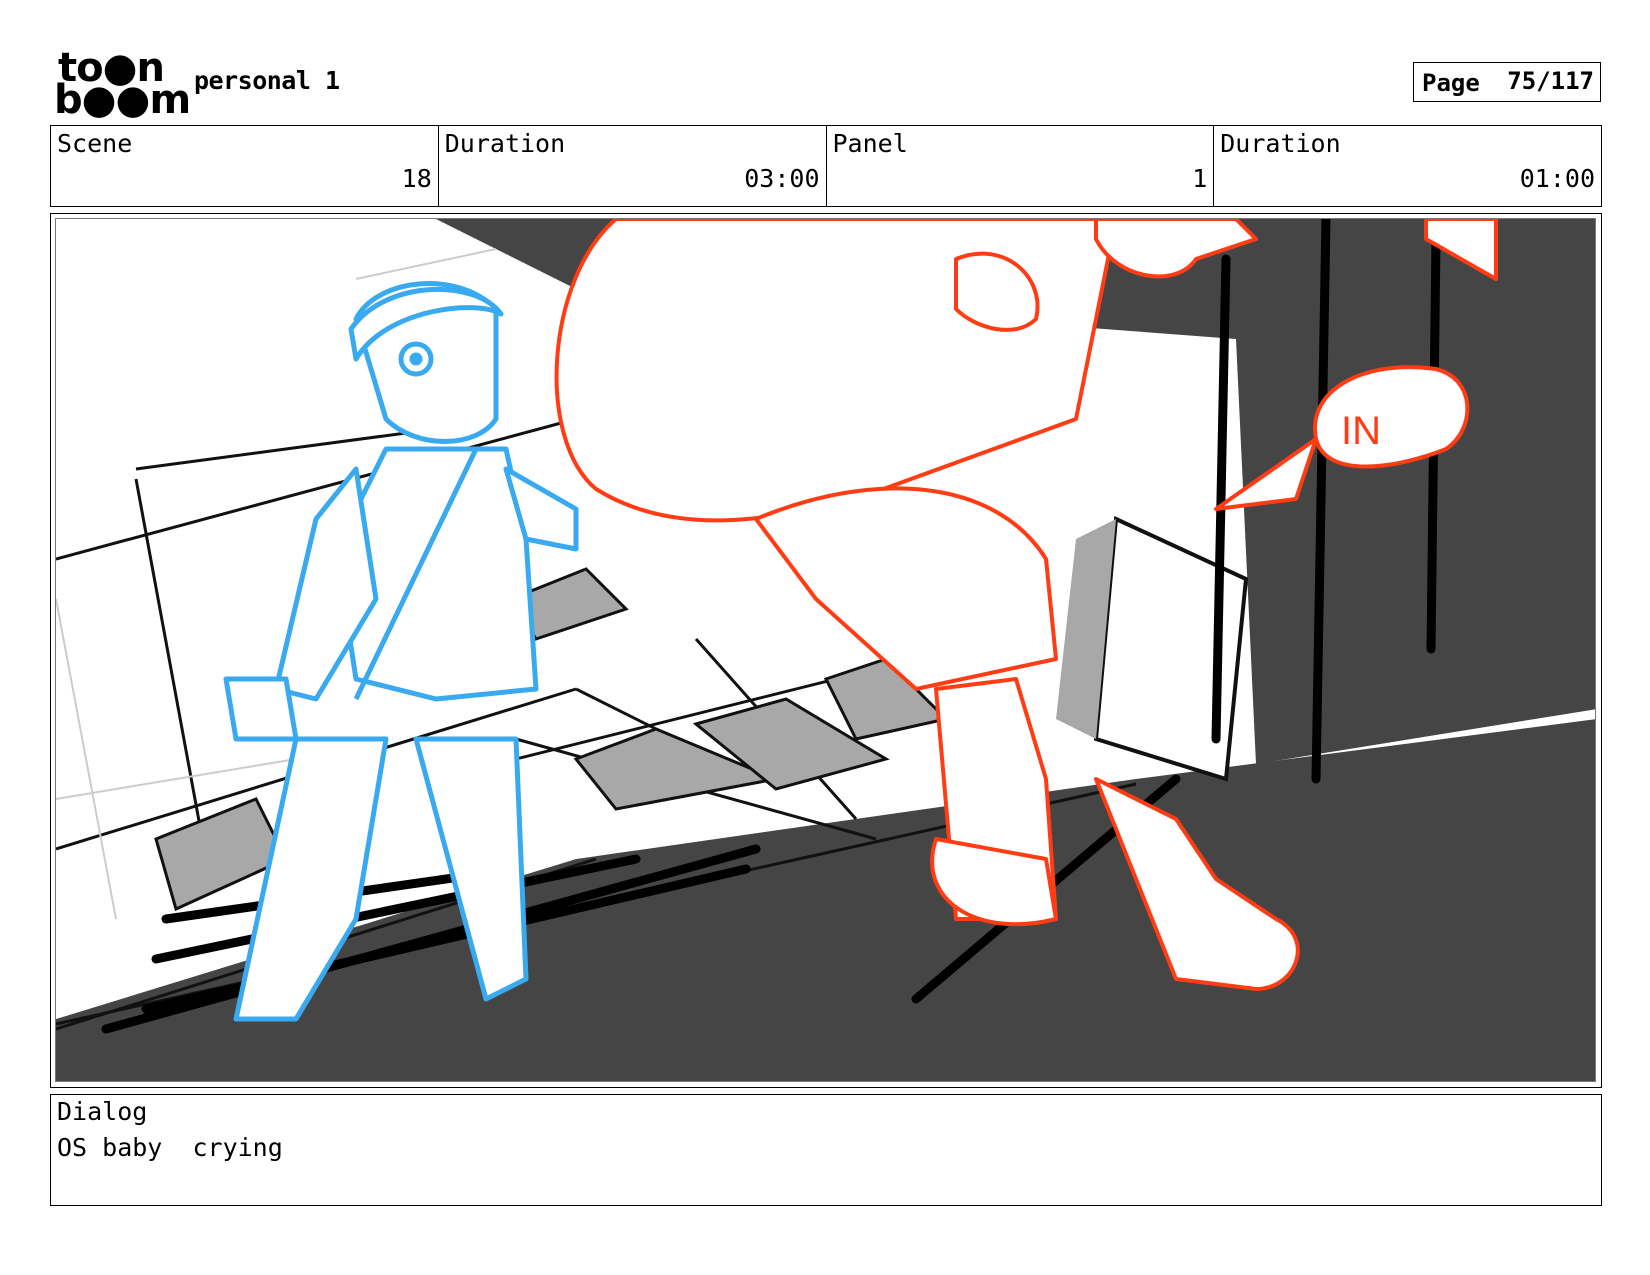  Describe the element at coordinates (870, 143) in the screenshot. I see `panel-label: Panel` at that location.